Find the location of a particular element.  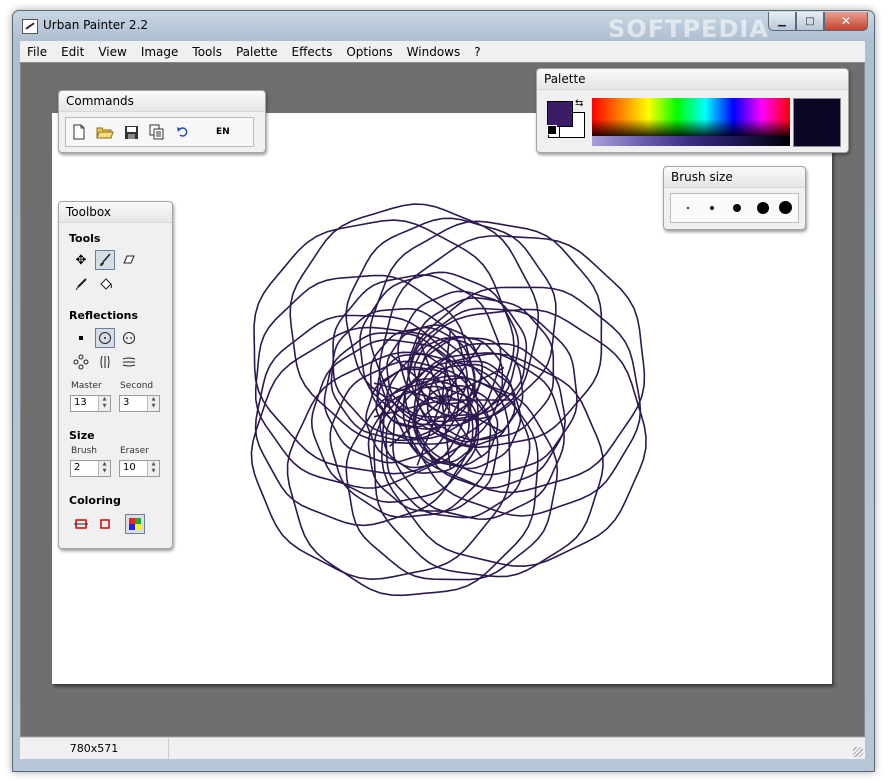

reflections-header: Reflections is located at coordinates (104, 315).